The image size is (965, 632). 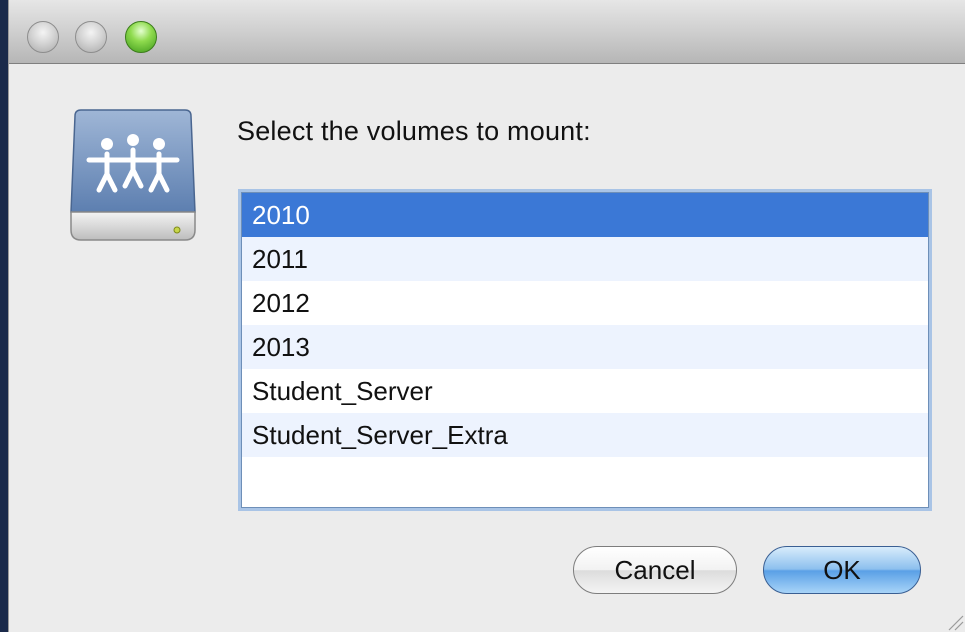 I want to click on list-item: 2012, so click(x=585, y=303).